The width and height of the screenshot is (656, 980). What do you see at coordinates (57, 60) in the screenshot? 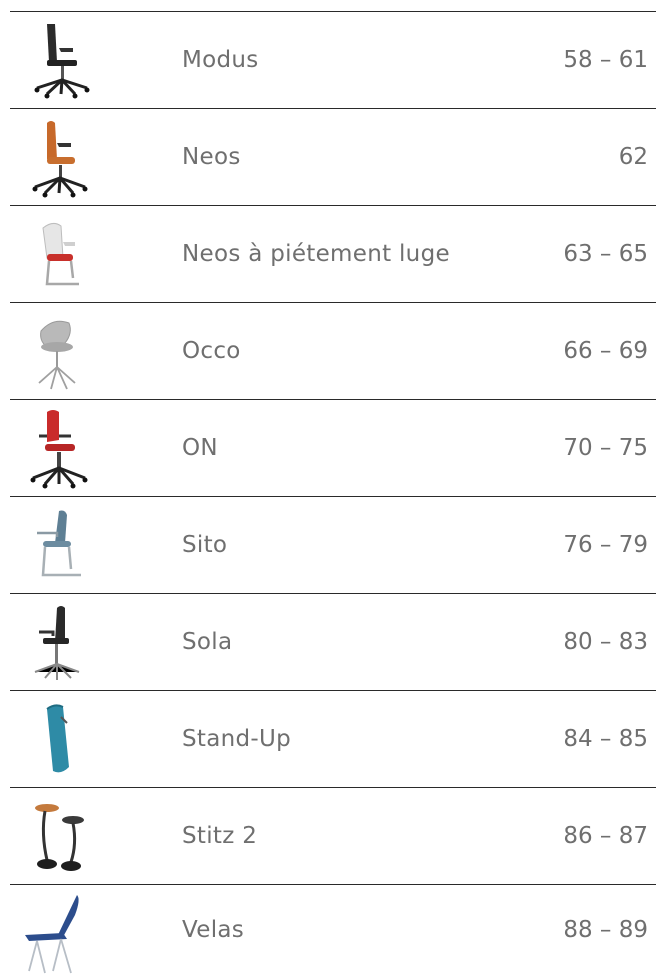
I see `office-swivel-chair-icon` at bounding box center [57, 60].